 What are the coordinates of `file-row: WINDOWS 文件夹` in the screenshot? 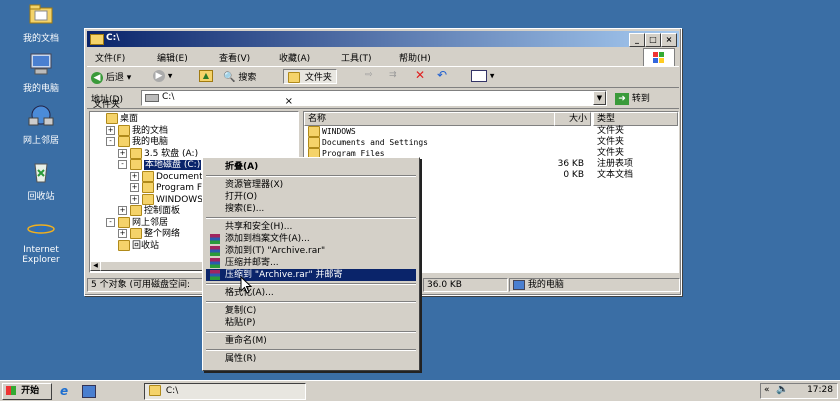 It's located at (490, 131).